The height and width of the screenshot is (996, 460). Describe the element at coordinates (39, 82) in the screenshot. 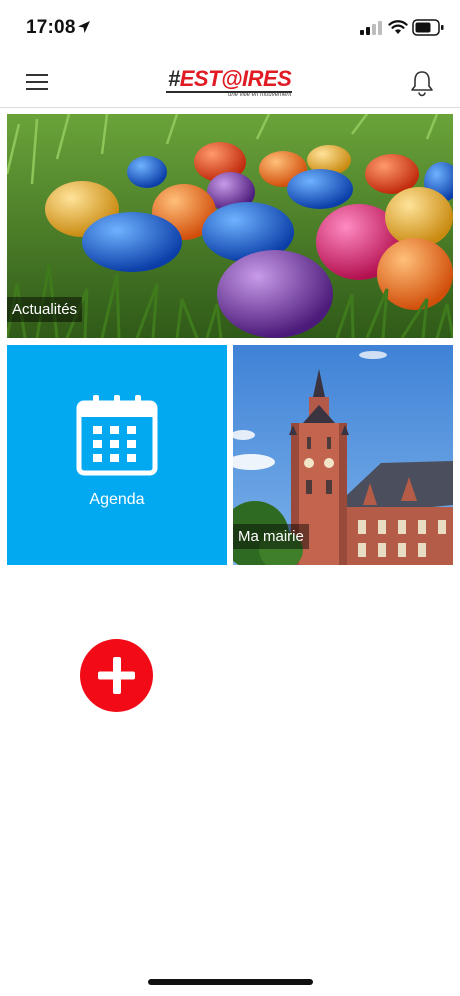

I see `hamburger-menu-icon` at that location.